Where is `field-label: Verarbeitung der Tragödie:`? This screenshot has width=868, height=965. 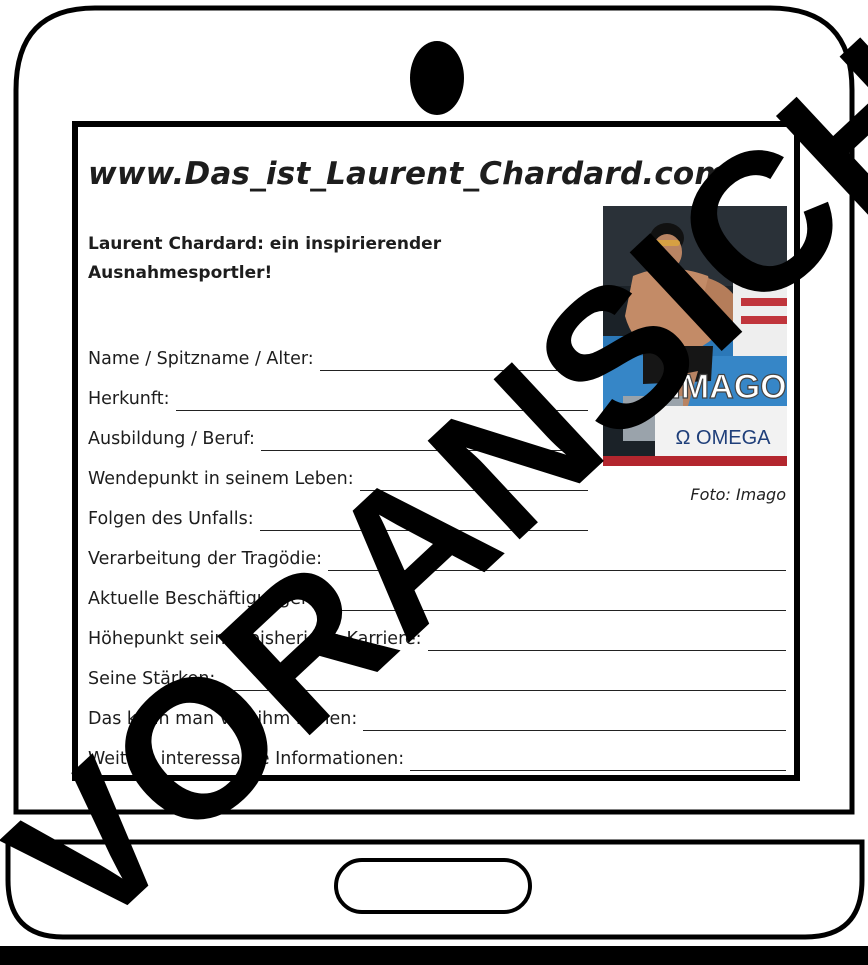 field-label: Verarbeitung der Tragödie: is located at coordinates (205, 559).